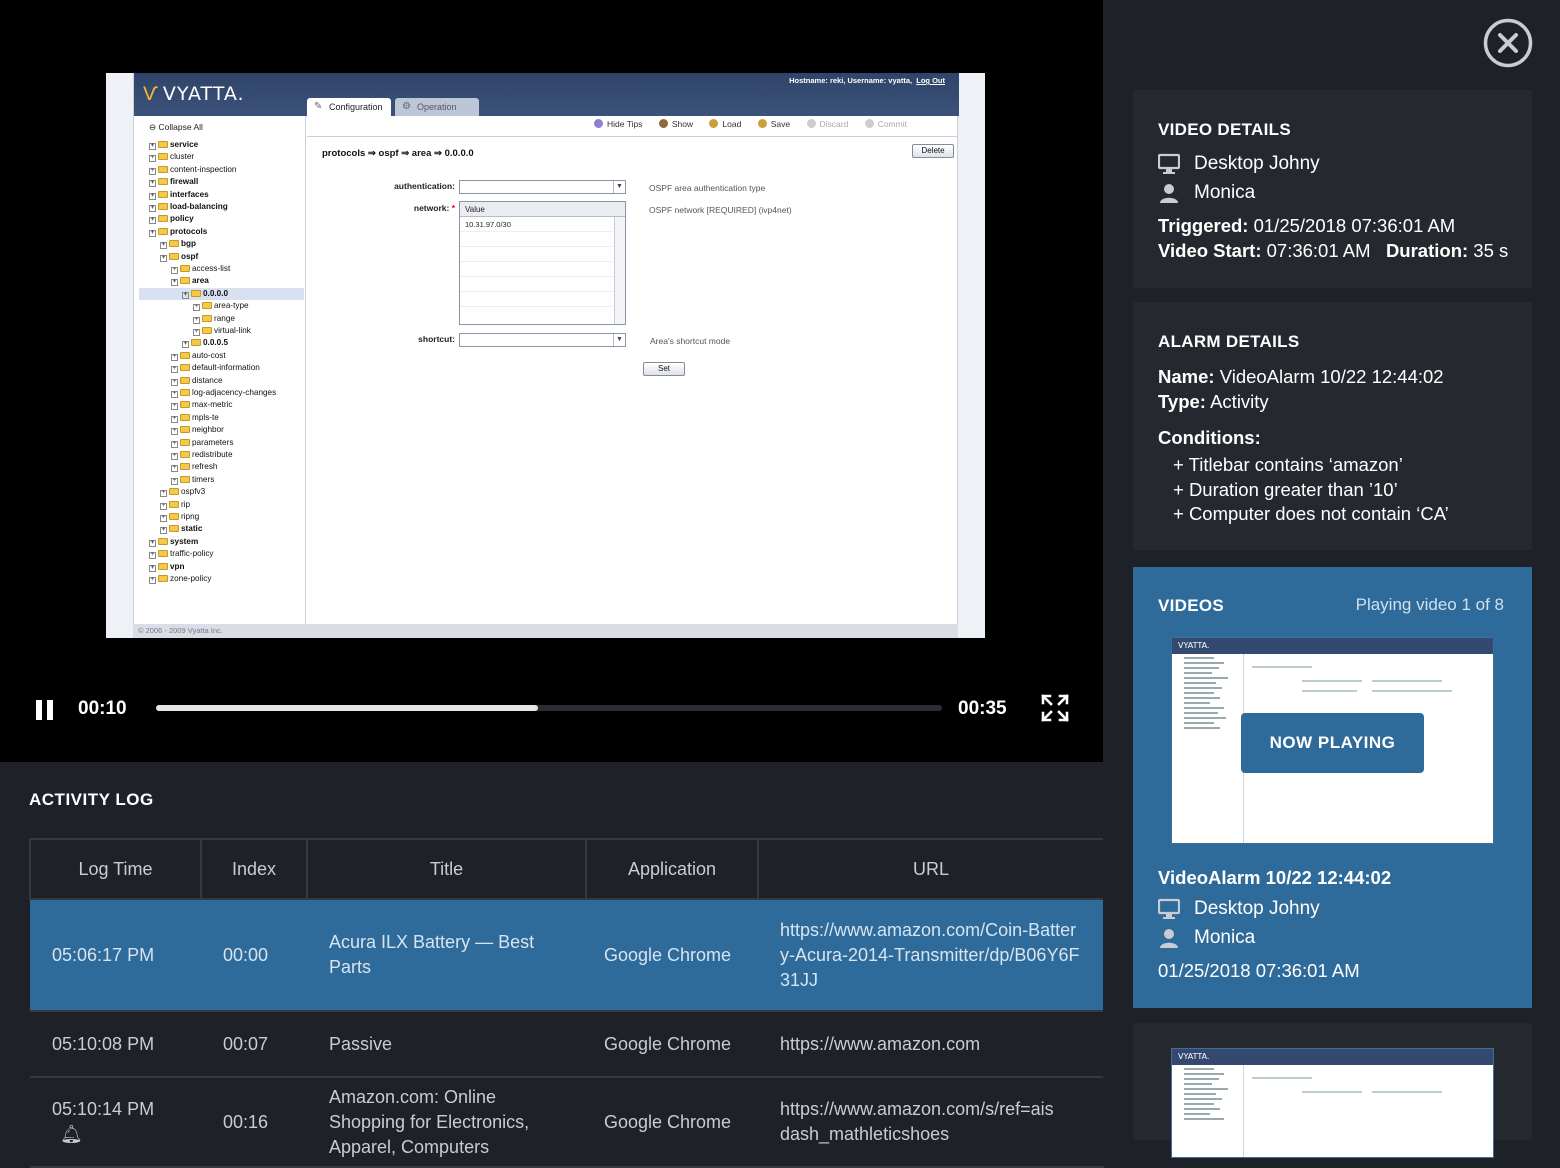 This screenshot has height=1168, width=1560. I want to click on delete-button: Delete, so click(933, 151).